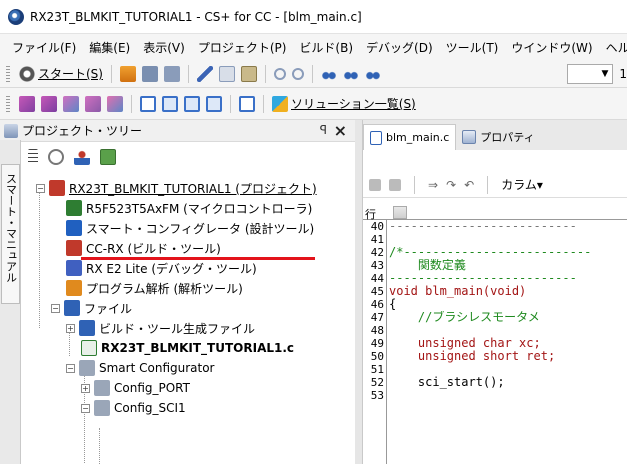 This screenshot has height=464, width=627. Describe the element at coordinates (464, 317) in the screenshot. I see `code-line: //ブラシレスモータメ` at that location.